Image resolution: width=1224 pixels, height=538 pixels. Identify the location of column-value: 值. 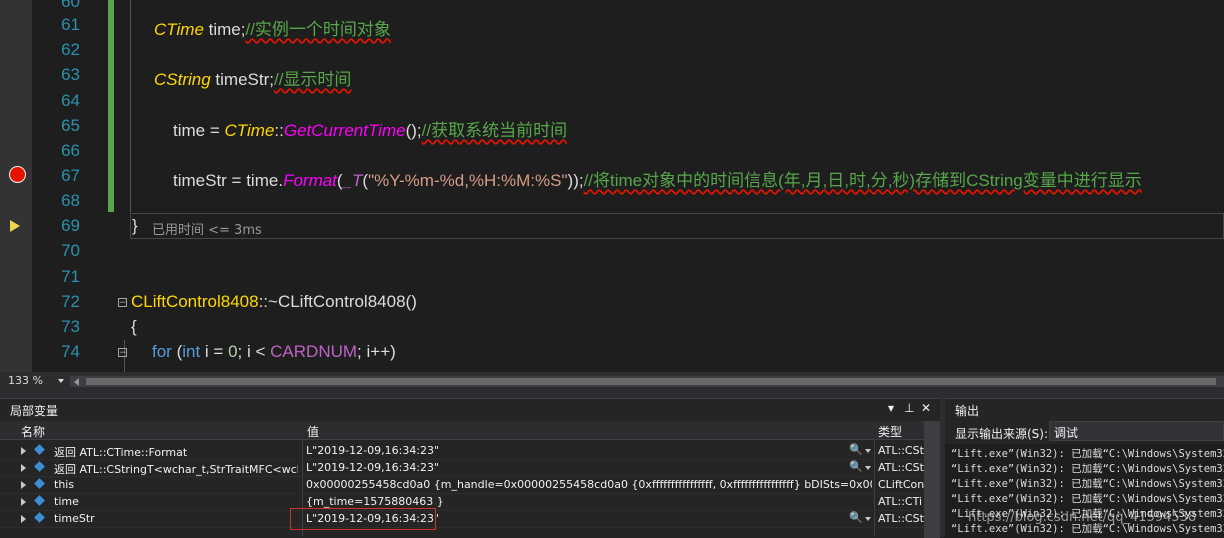
(313, 431).